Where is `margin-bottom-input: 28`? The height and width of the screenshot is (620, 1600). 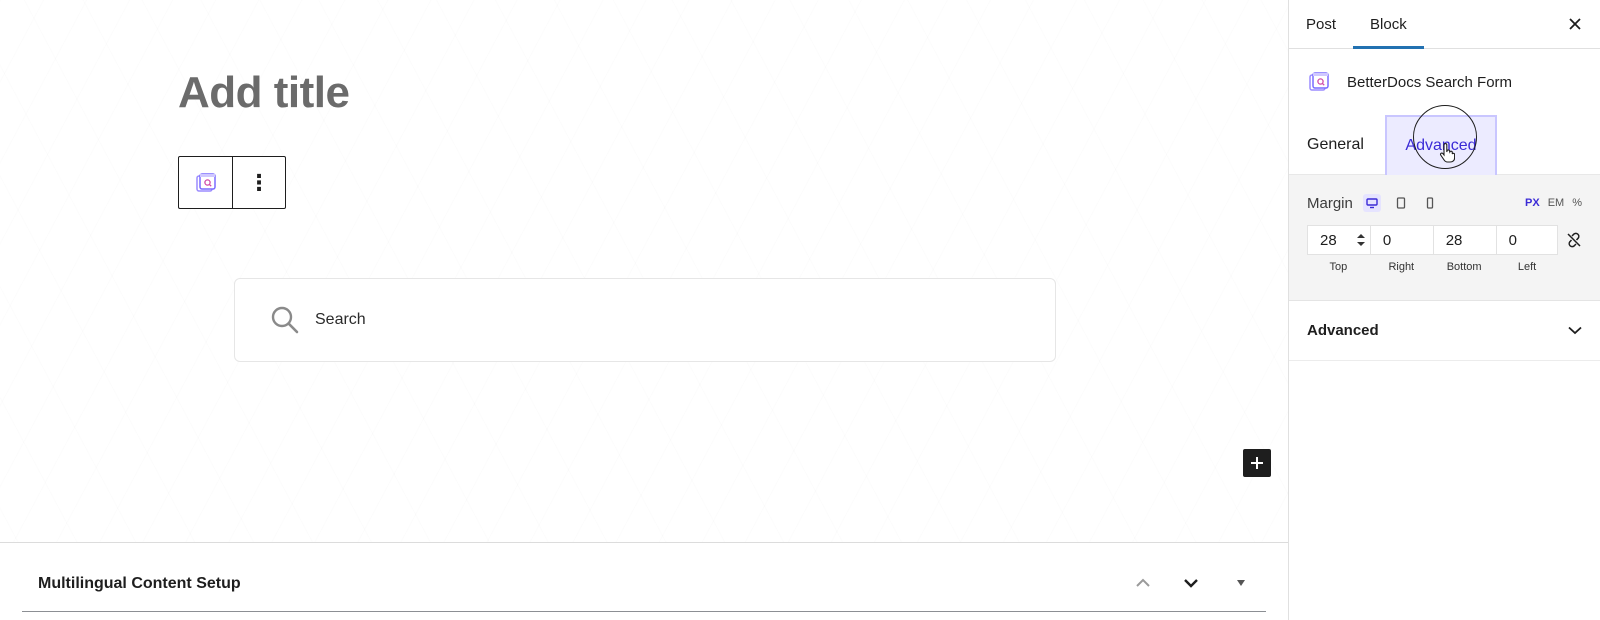 margin-bottom-input: 28 is located at coordinates (1464, 240).